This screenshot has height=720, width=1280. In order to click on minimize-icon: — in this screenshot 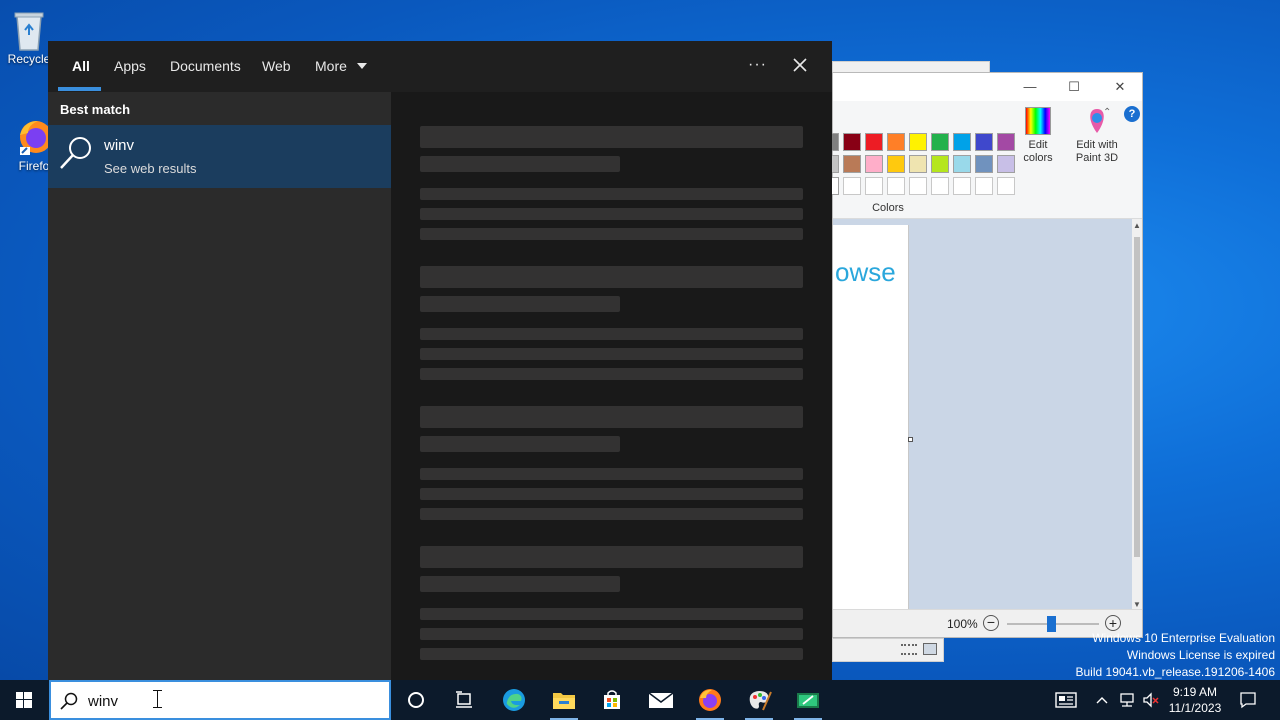, I will do `click(1030, 87)`.